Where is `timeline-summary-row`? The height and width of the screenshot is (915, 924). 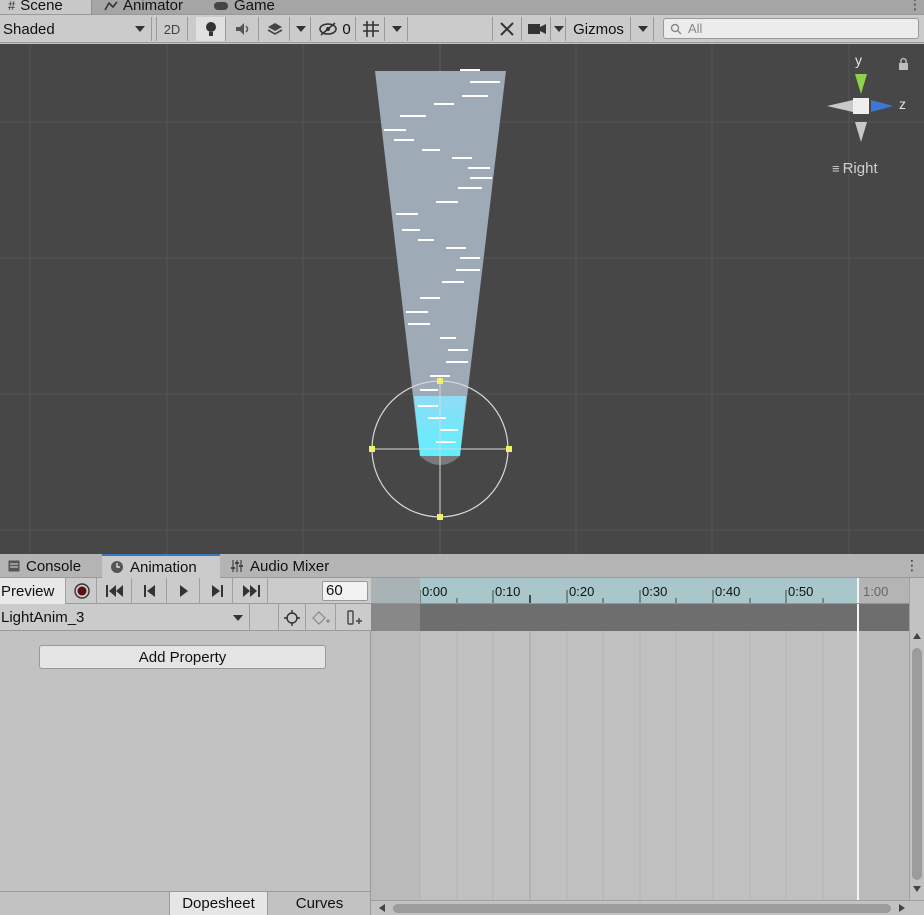 timeline-summary-row is located at coordinates (640, 617).